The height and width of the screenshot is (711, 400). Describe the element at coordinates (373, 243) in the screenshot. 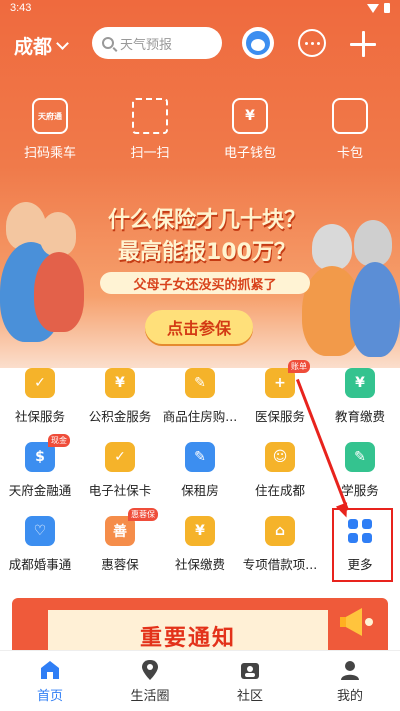

I see `grandpa-figure` at that location.